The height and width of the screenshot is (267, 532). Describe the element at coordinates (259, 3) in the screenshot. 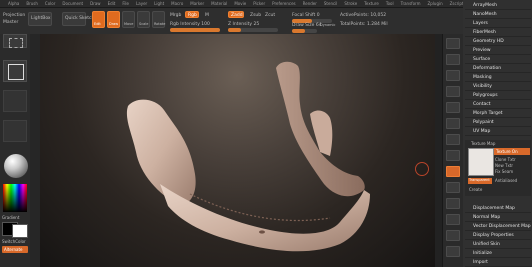

I see `menu-item: Picker` at that location.